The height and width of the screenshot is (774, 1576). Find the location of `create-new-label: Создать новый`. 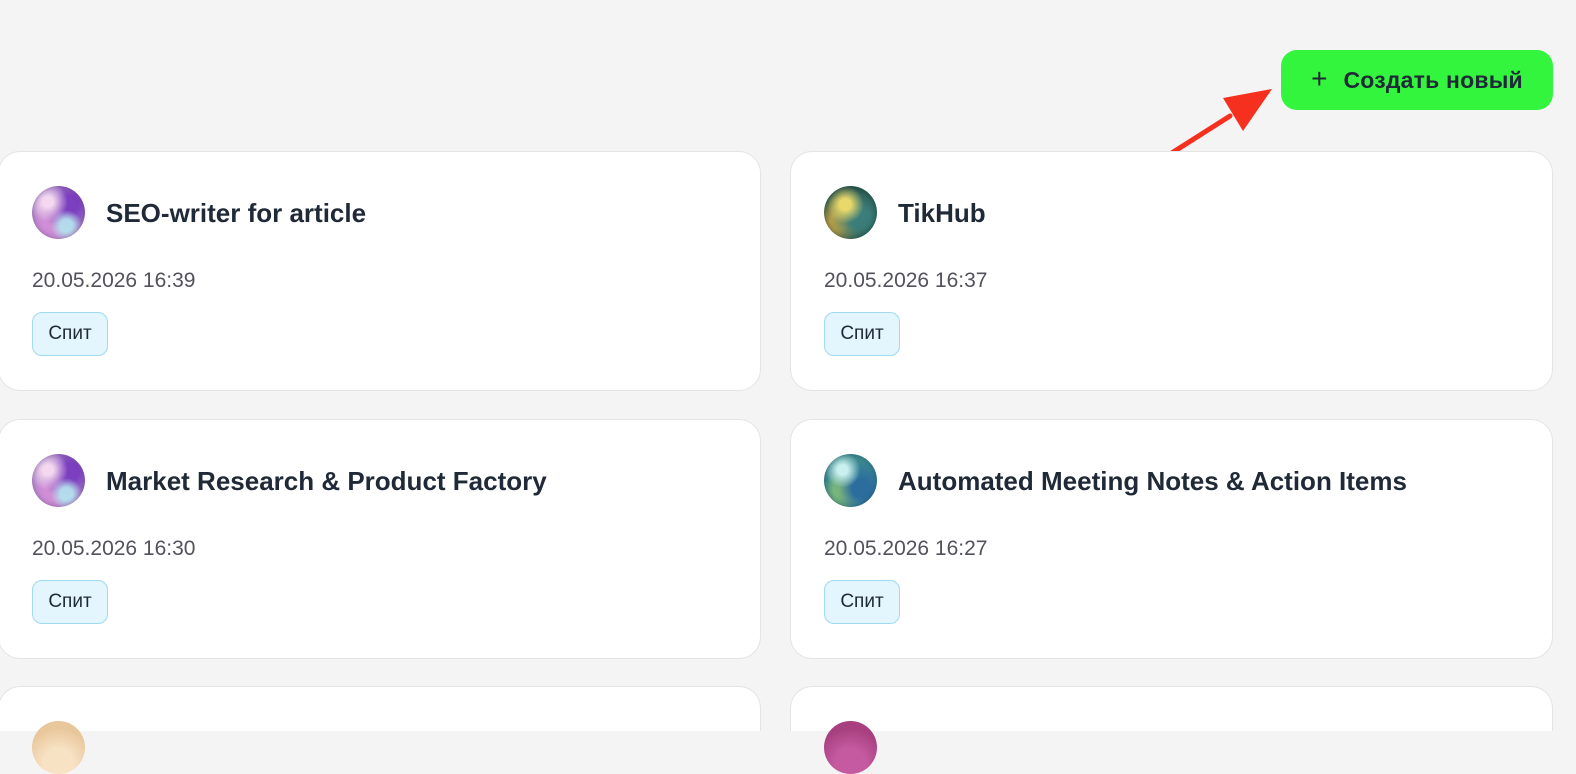

create-new-label: Создать новый is located at coordinates (1433, 79).